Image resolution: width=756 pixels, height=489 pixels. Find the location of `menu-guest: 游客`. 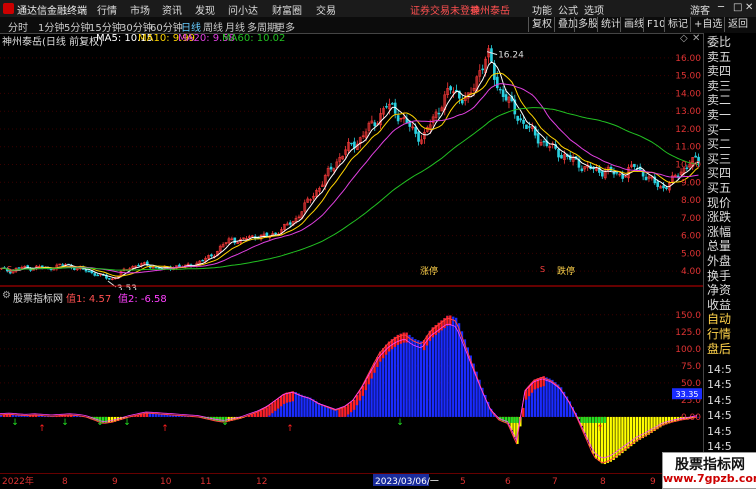

menu-guest: 游客 is located at coordinates (700, 9).